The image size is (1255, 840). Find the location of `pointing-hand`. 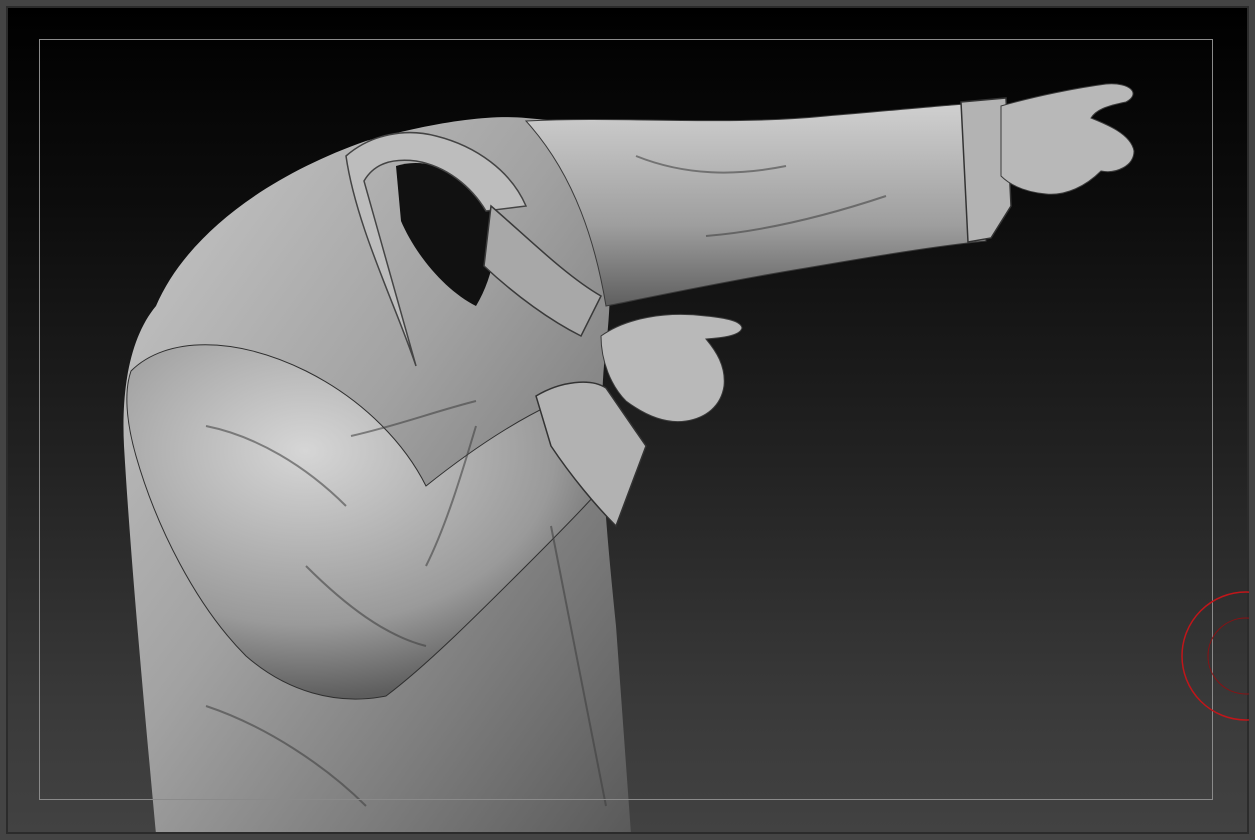

pointing-hand is located at coordinates (671, 368).